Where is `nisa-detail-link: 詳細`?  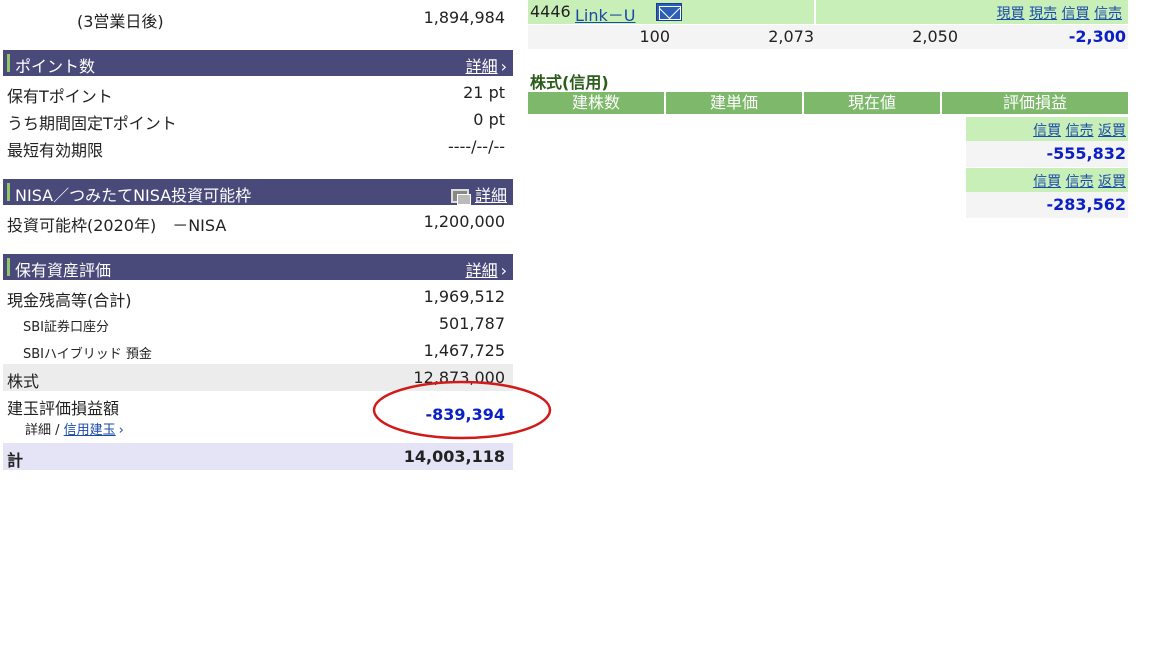
nisa-detail-link: 詳細 is located at coordinates (478, 194).